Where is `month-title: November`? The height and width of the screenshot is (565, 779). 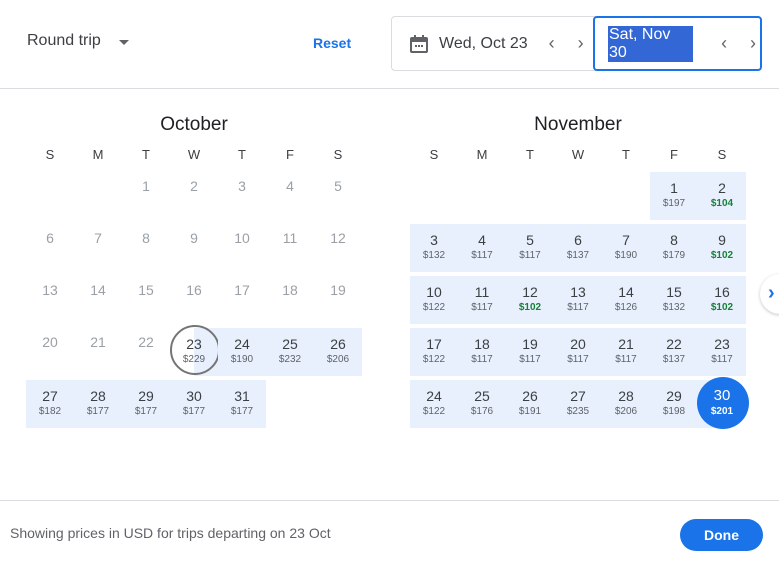 month-title: November is located at coordinates (578, 124).